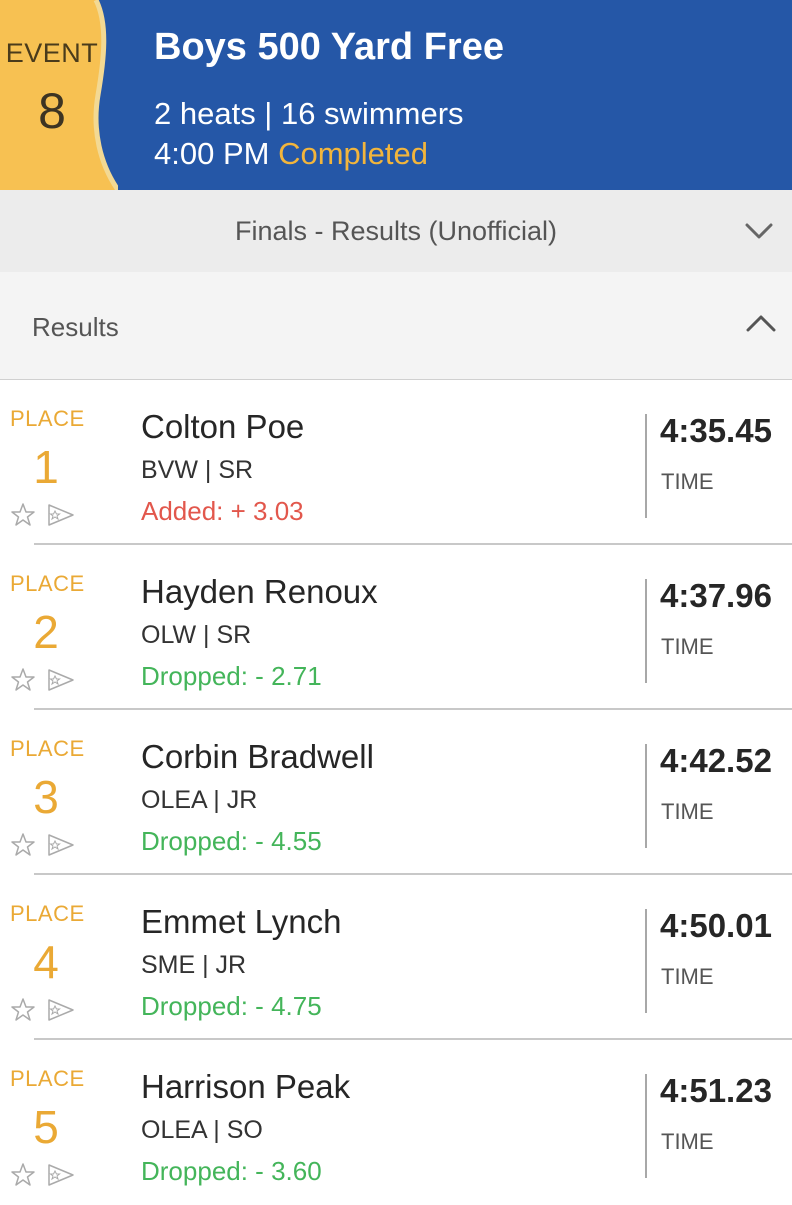 This screenshot has height=1205, width=792. What do you see at coordinates (231, 1171) in the screenshot?
I see `time-delta: Dropped: - 3.60` at bounding box center [231, 1171].